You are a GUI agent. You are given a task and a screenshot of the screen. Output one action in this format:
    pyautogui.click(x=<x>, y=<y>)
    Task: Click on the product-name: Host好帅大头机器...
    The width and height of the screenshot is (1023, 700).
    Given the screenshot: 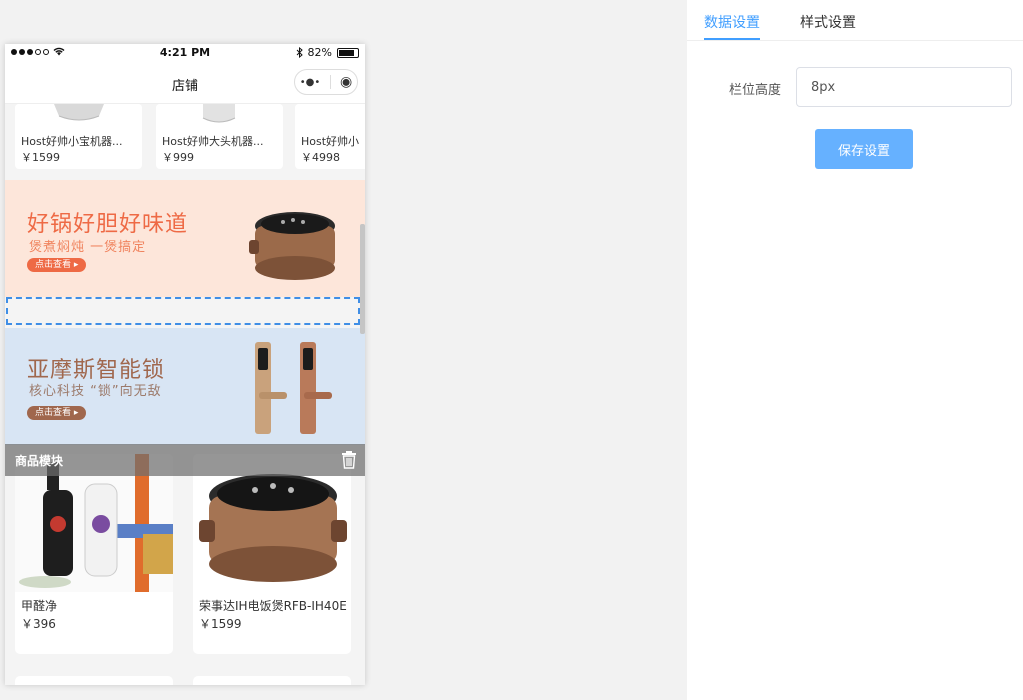 What is the action you would take?
    pyautogui.click(x=213, y=141)
    